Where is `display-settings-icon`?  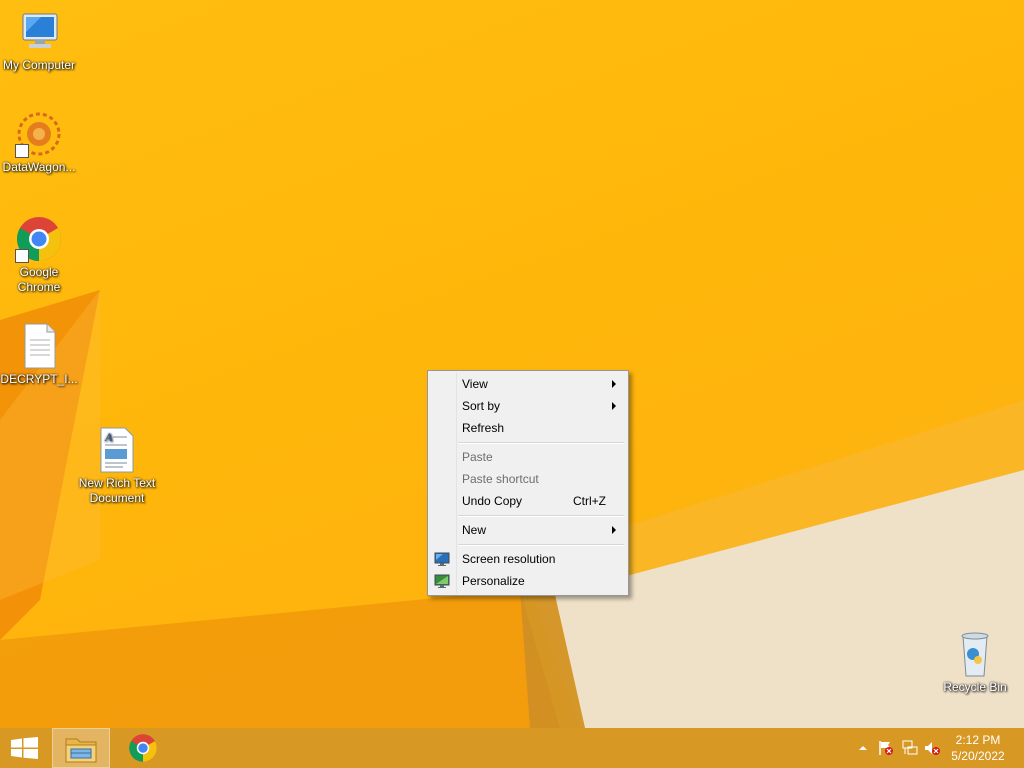
display-settings-icon is located at coordinates (442, 559).